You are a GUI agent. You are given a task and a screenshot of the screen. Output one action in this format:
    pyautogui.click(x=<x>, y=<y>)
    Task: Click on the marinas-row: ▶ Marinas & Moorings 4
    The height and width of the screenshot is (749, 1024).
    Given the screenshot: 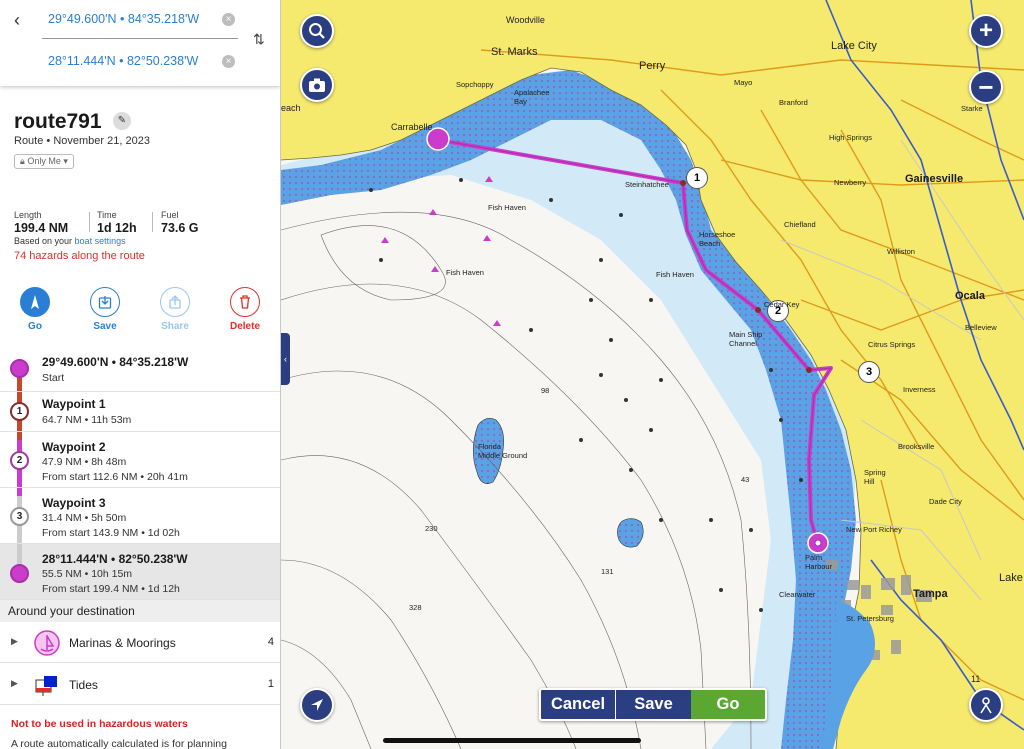 What is the action you would take?
    pyautogui.click(x=140, y=642)
    